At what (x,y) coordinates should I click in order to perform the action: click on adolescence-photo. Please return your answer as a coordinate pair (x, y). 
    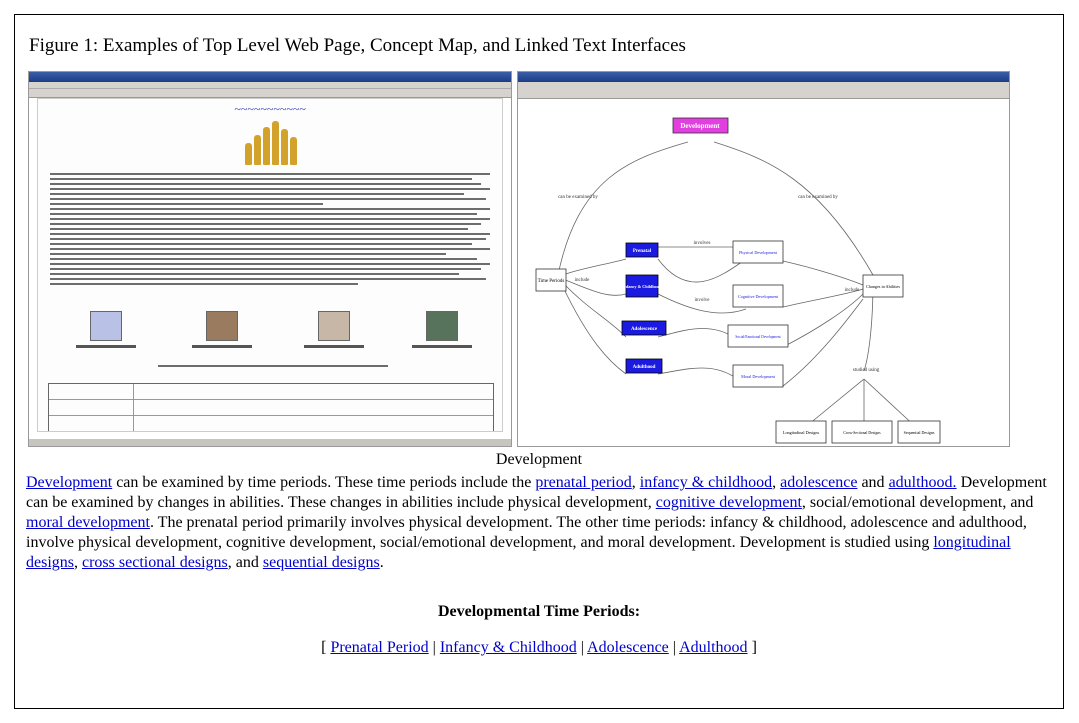
    Looking at the image, I should click on (334, 326).